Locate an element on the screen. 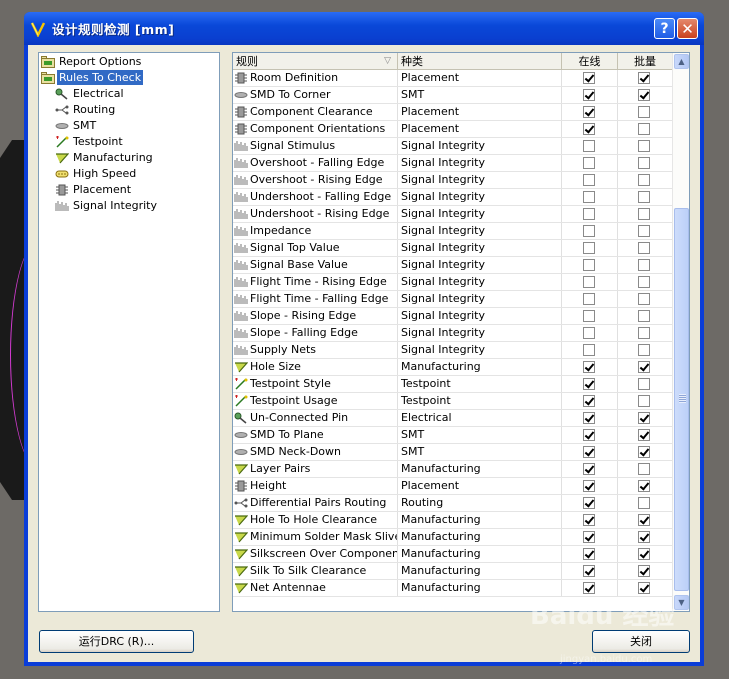  close-window-button: ✕ is located at coordinates (687, 28).